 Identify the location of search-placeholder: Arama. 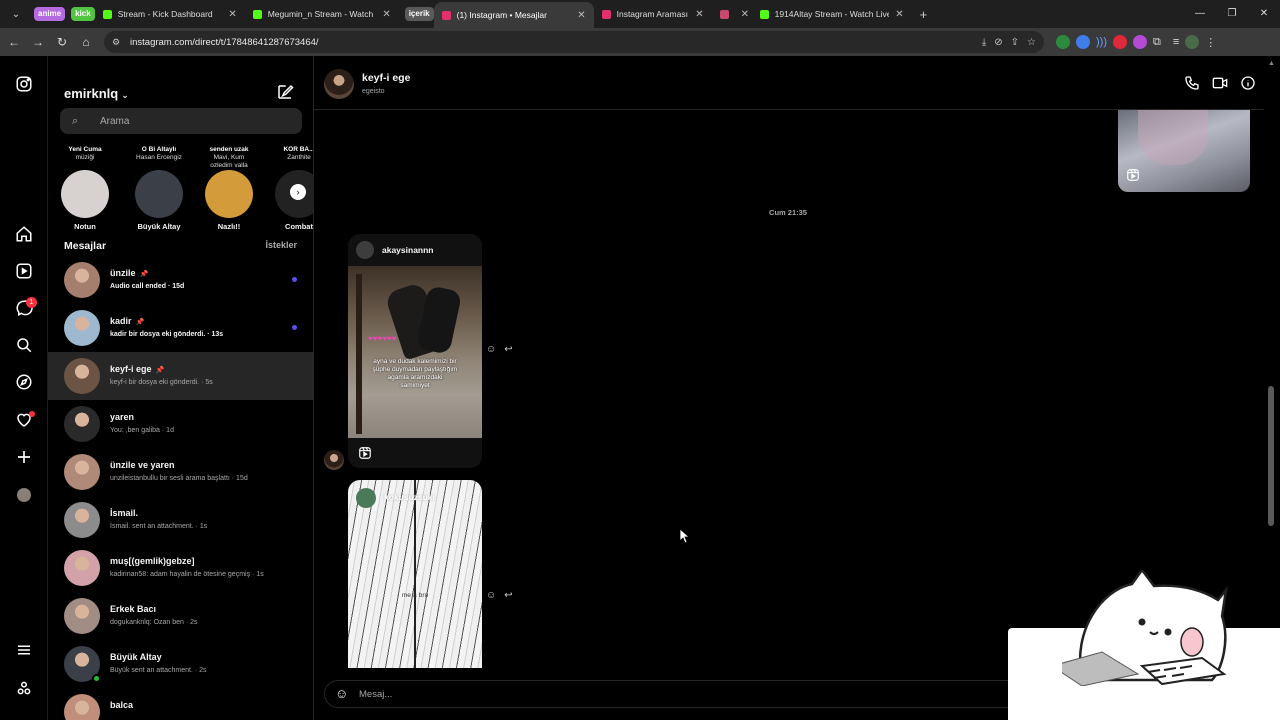
(115, 121).